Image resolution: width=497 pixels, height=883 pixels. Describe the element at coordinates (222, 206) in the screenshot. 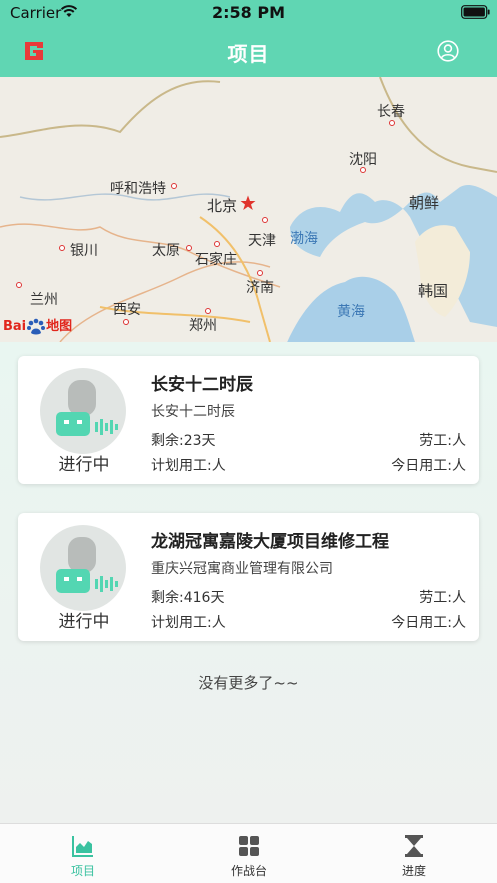

I see `map-city-beijing: 北京` at that location.